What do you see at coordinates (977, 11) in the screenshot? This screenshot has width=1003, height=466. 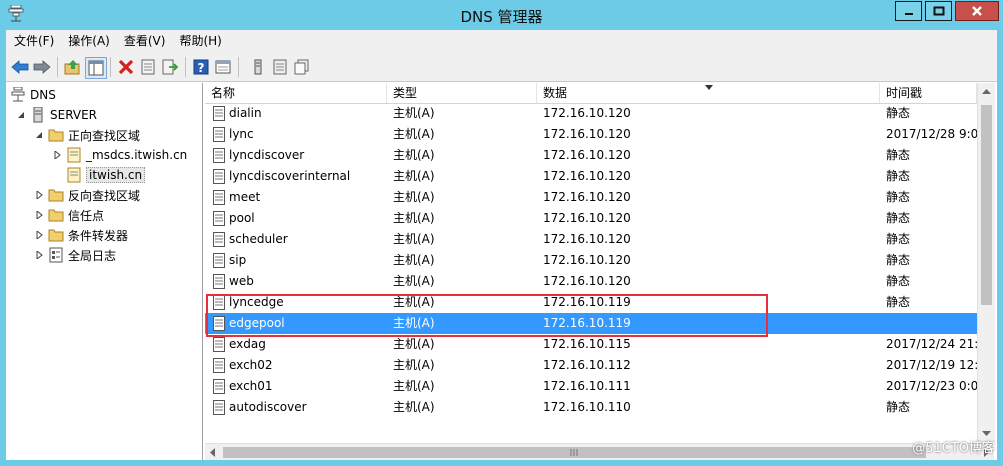 I see `close-button` at bounding box center [977, 11].